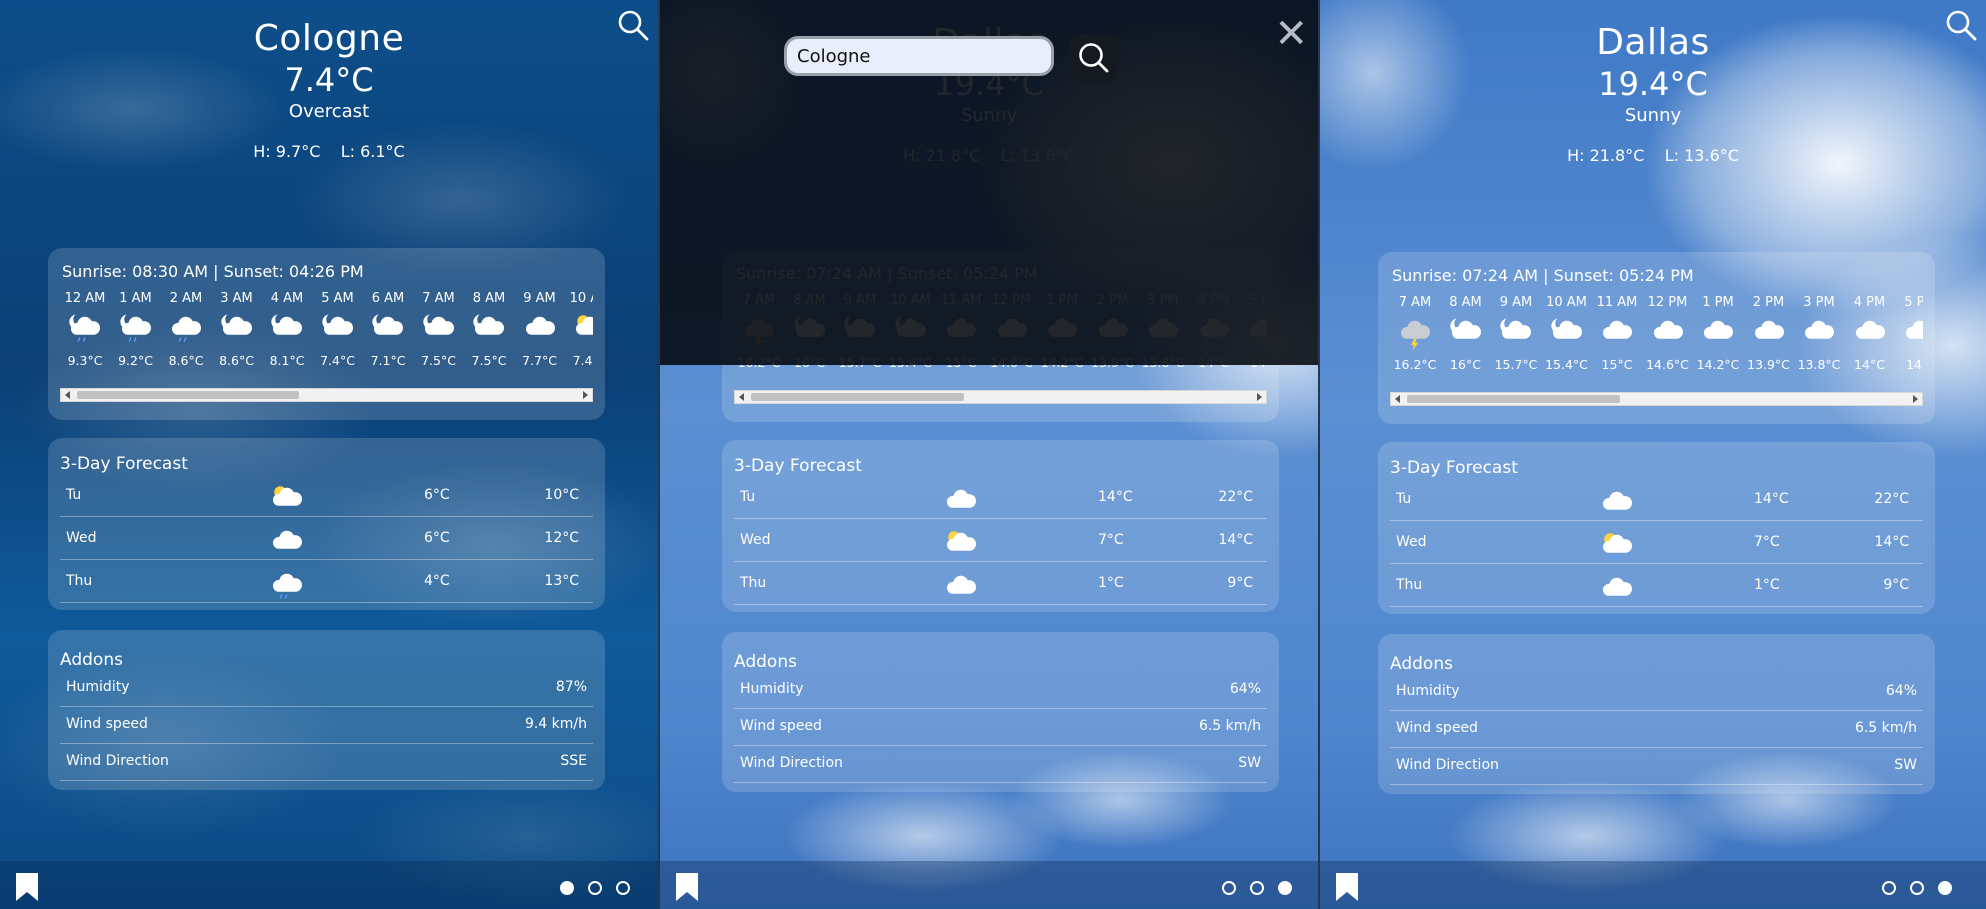 This screenshot has height=909, width=1986. What do you see at coordinates (1819, 333) in the screenshot?
I see `hour-item: 3 PM 13.8°C` at bounding box center [1819, 333].